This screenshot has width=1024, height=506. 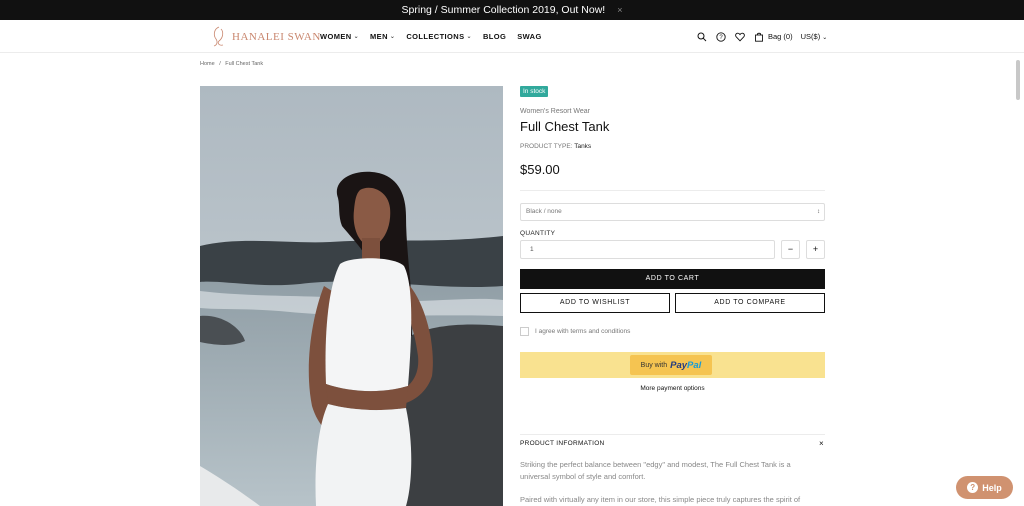 What do you see at coordinates (701, 36) in the screenshot?
I see `search-icon` at bounding box center [701, 36].